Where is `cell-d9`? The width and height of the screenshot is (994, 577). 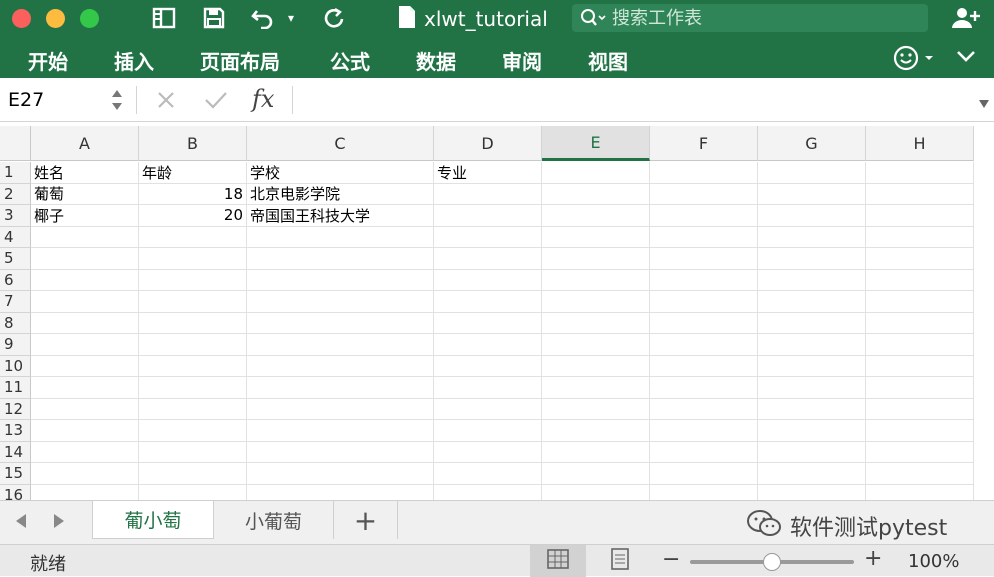
cell-d9 is located at coordinates (488, 345).